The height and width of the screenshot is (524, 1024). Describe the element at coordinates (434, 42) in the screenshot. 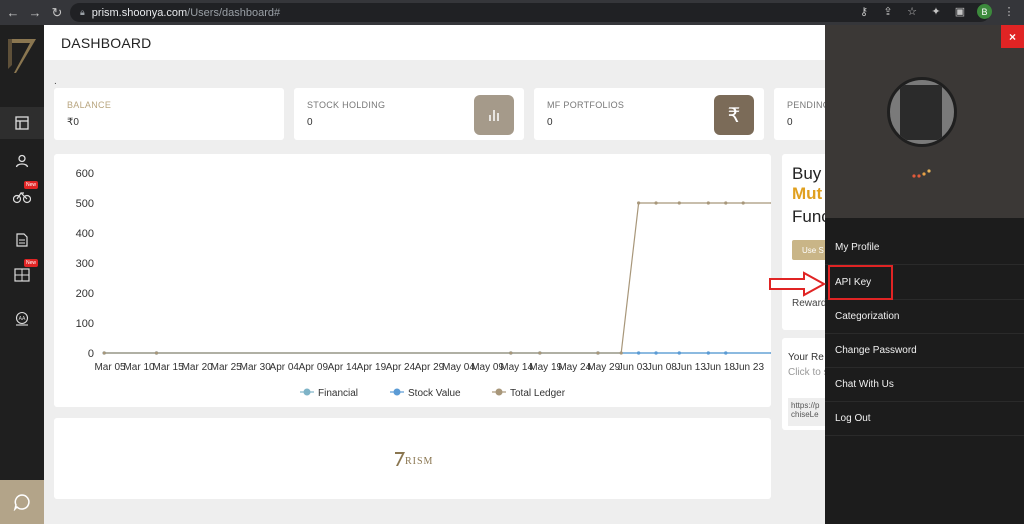

I see `page-header: DASHBOARD` at that location.